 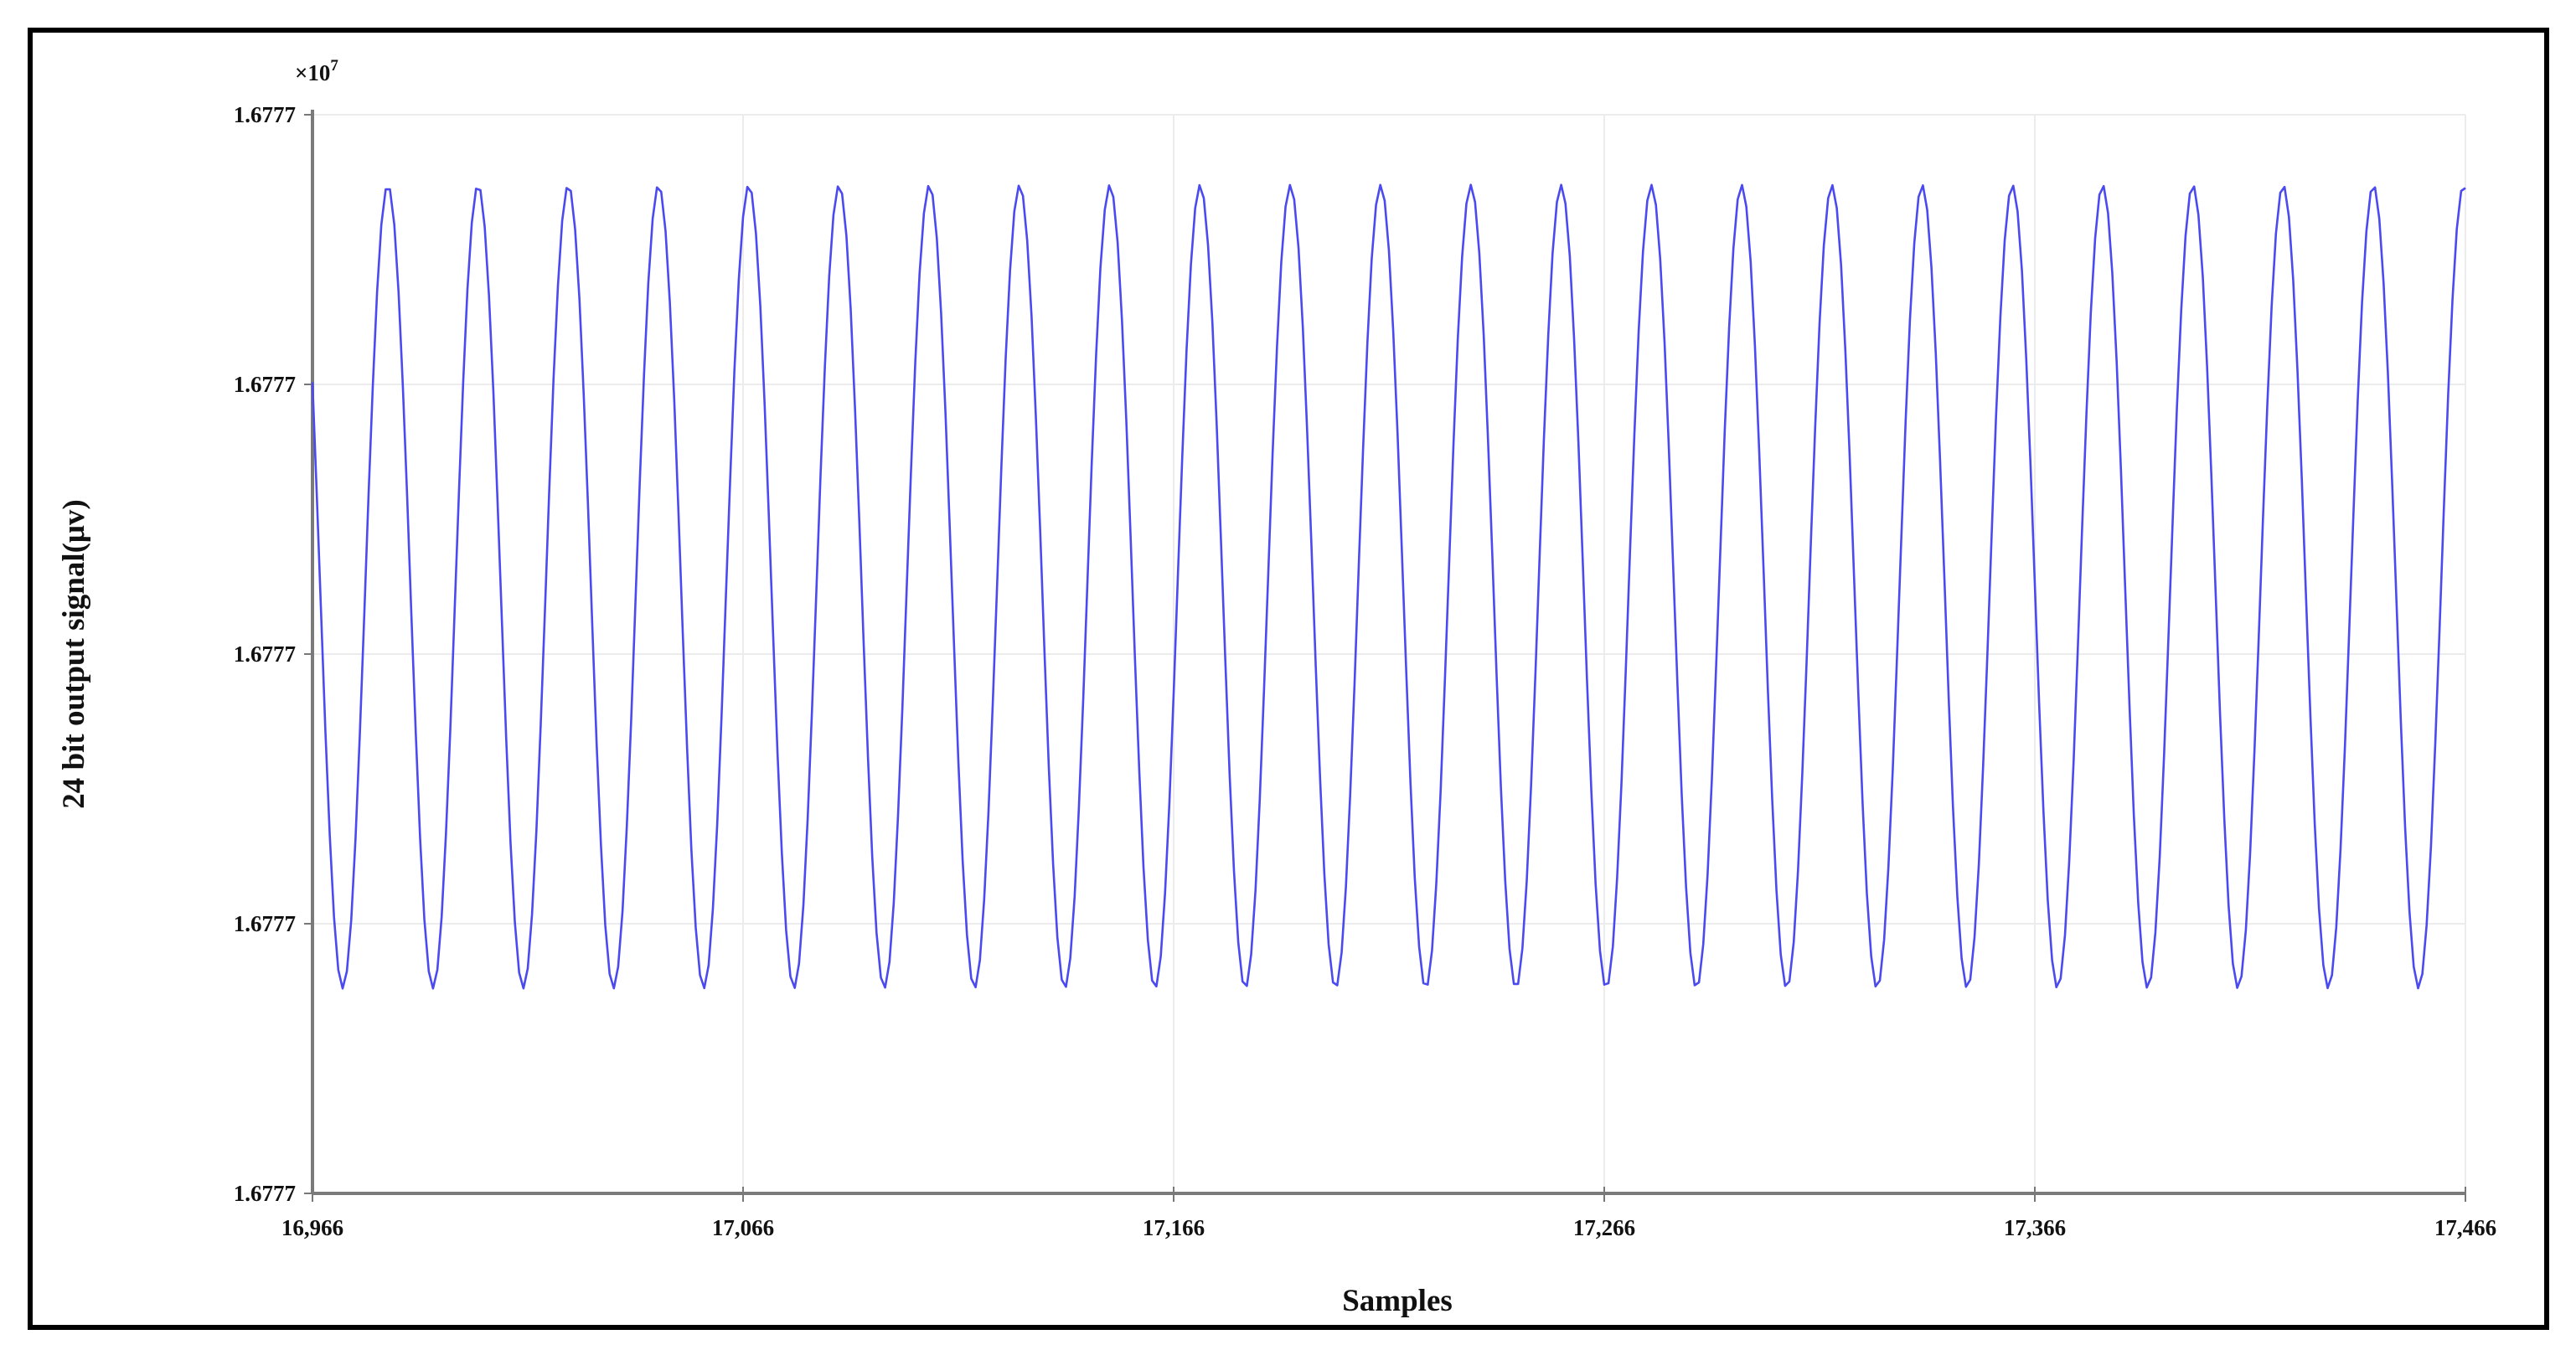 I want to click on x-tick-label: 17,466, so click(x=2465, y=1227).